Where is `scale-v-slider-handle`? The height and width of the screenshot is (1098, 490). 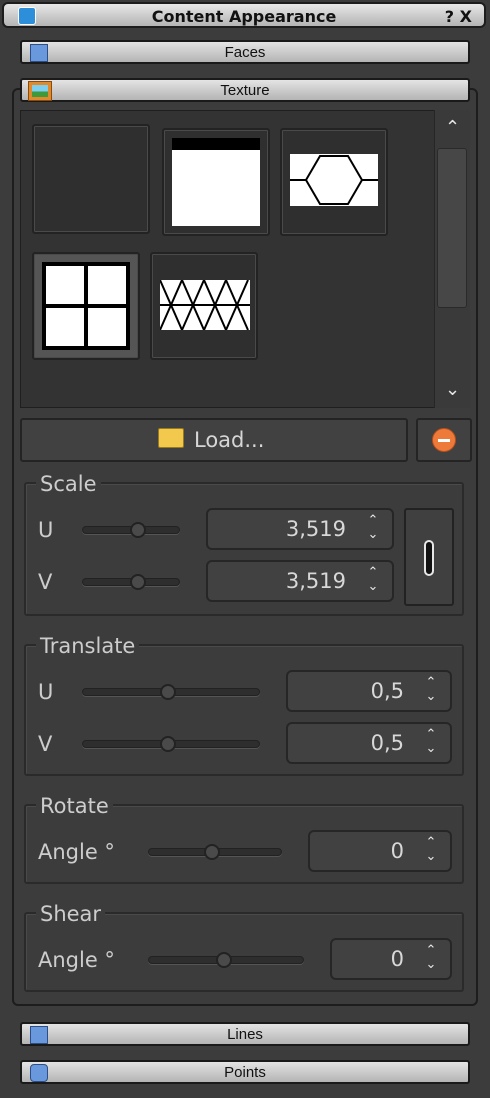 scale-v-slider-handle is located at coordinates (138, 582).